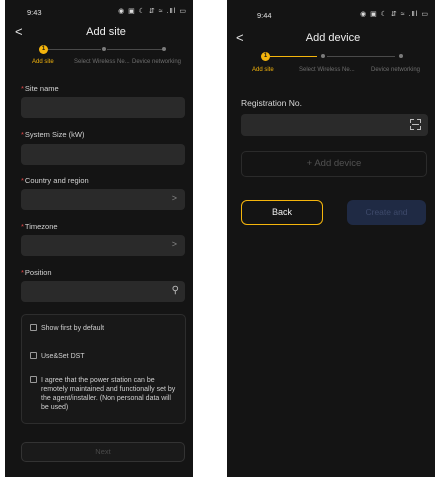 This screenshot has height=477, width=435. What do you see at coordinates (103, 452) in the screenshot?
I see `next-button: Next` at bounding box center [103, 452].